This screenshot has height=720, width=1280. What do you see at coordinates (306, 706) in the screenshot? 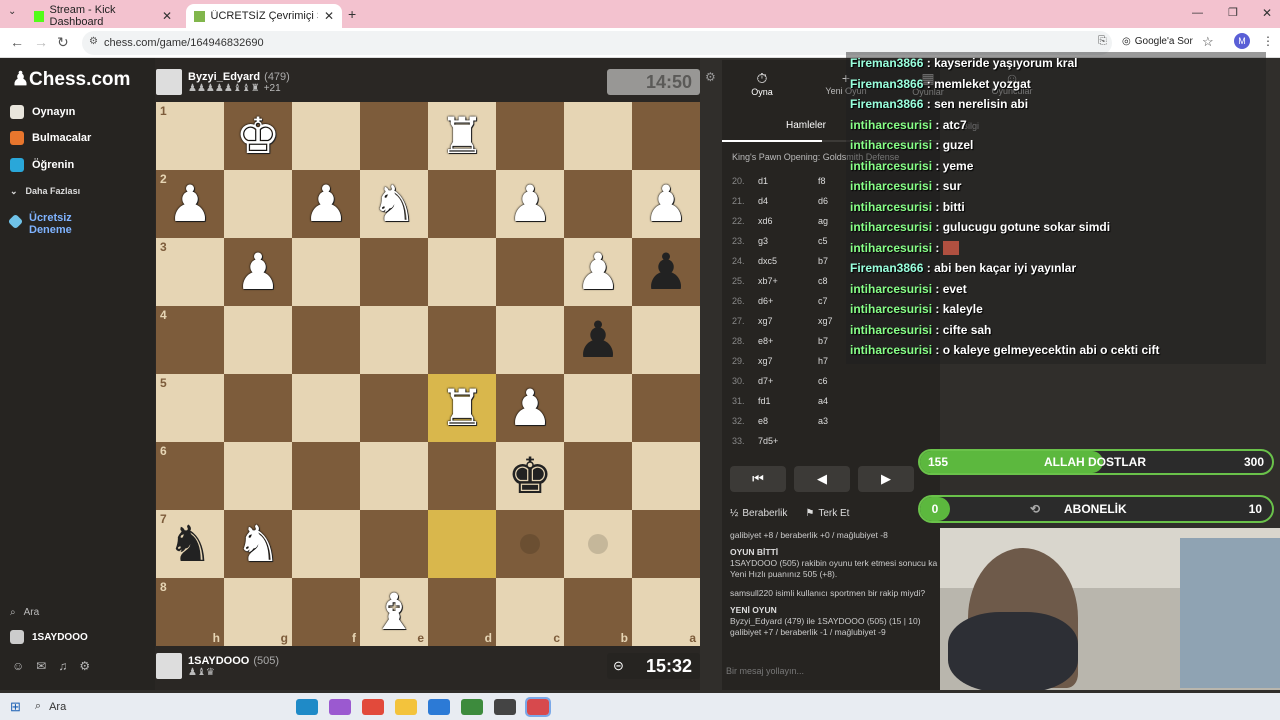
I see `edge-icon` at bounding box center [306, 706].